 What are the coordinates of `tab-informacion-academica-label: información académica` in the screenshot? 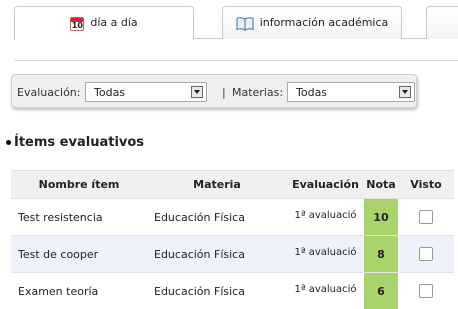 It's located at (324, 22).